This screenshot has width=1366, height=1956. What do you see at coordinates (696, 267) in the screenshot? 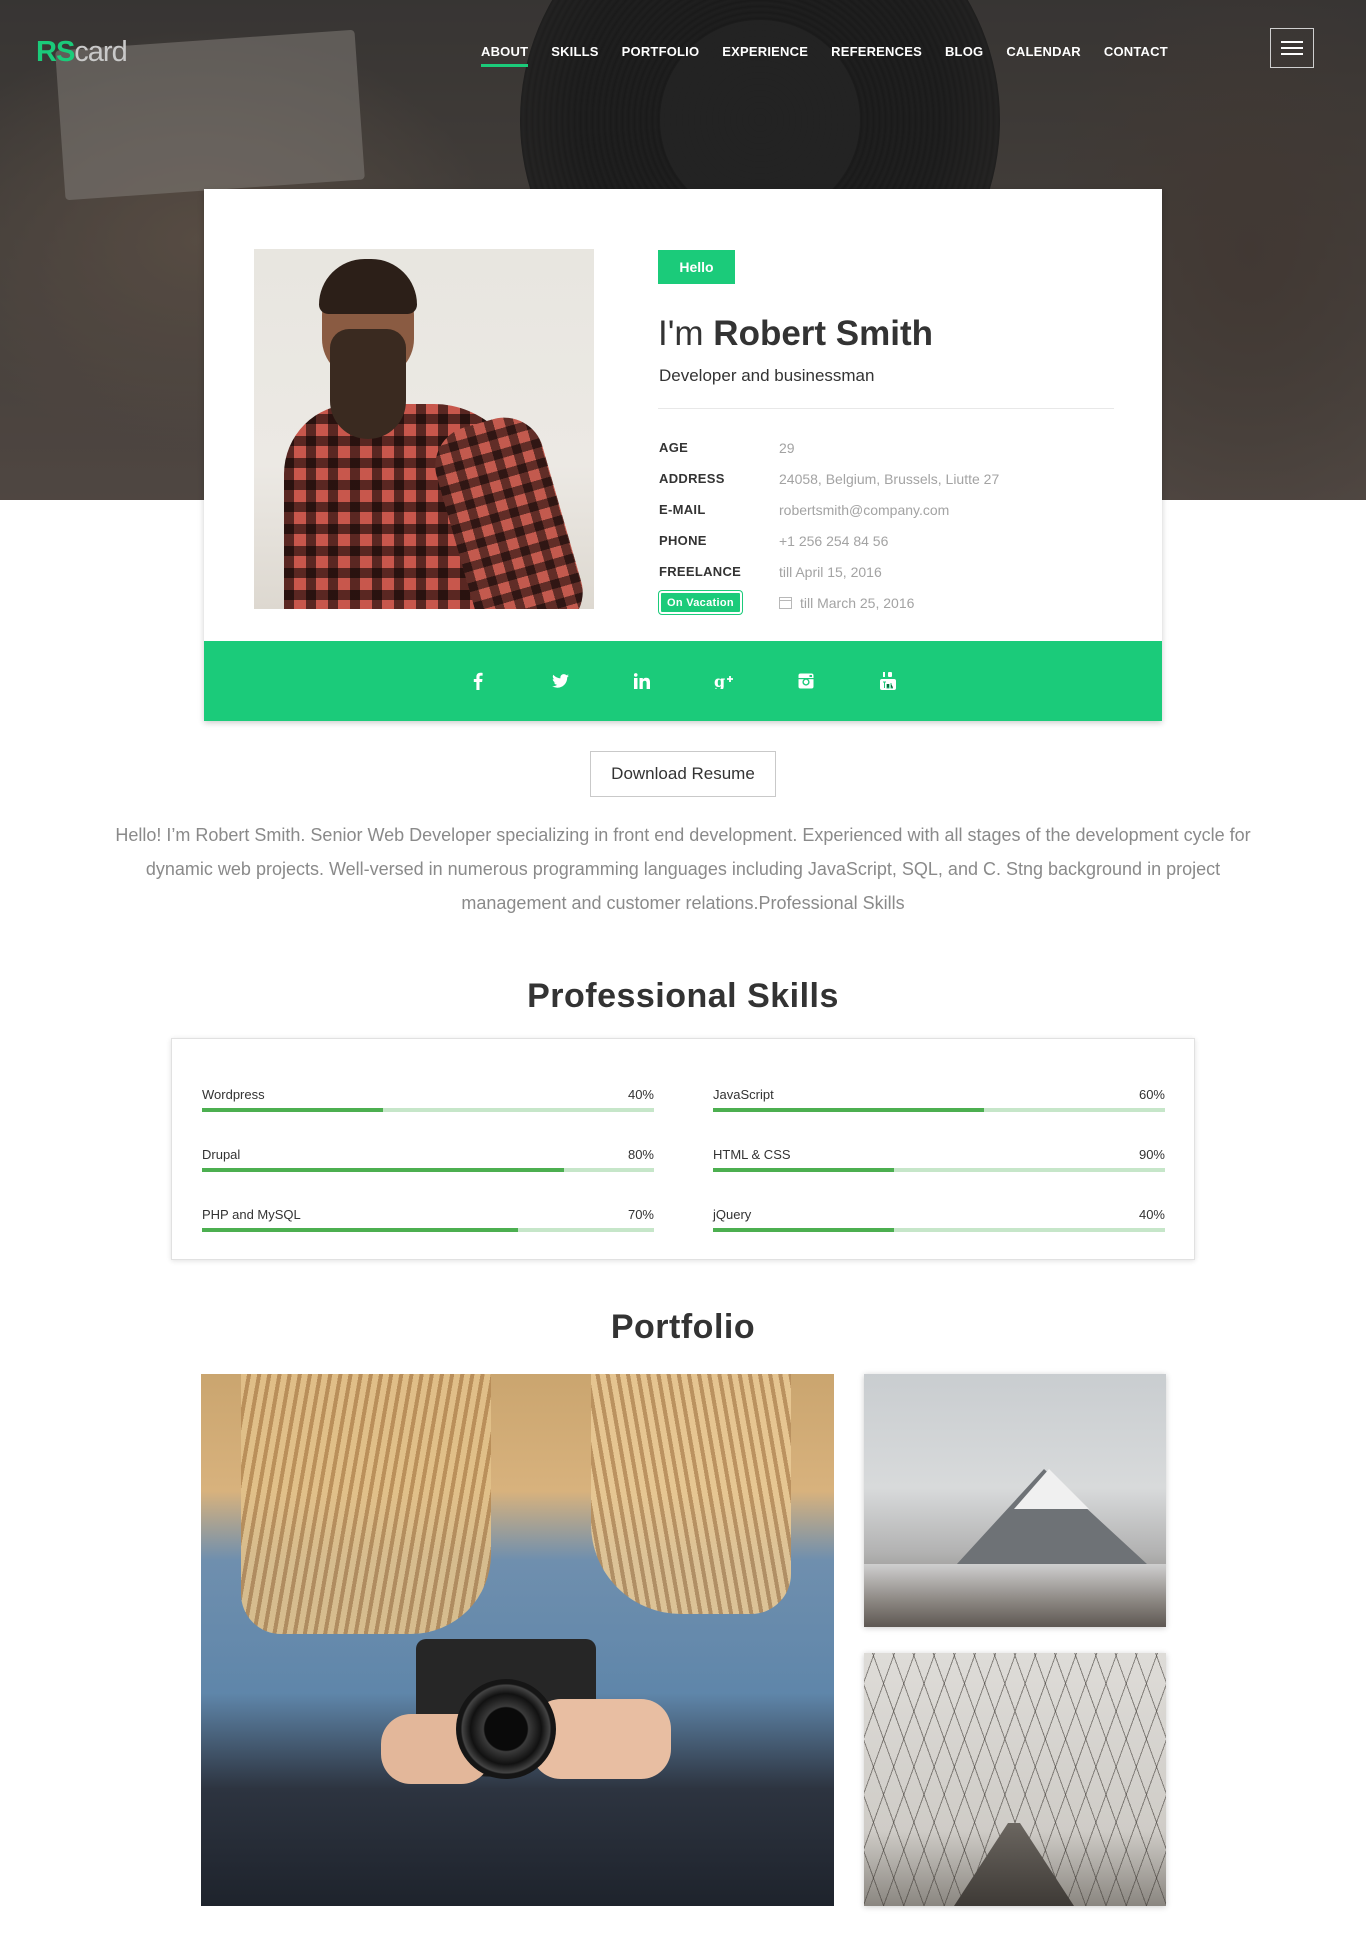
I see `hello-badge: Hello` at bounding box center [696, 267].